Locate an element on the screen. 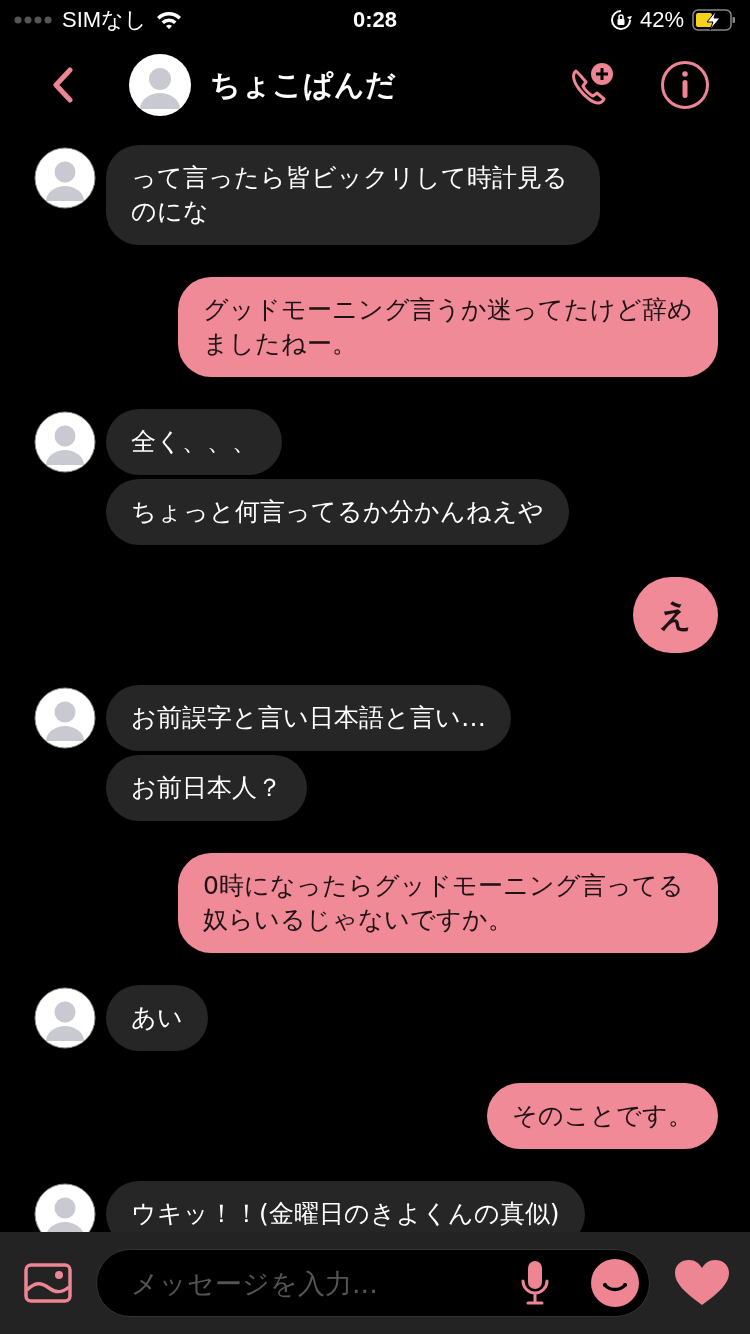 Image resolution: width=750 pixels, height=1334 pixels. info-icon is located at coordinates (685, 85).